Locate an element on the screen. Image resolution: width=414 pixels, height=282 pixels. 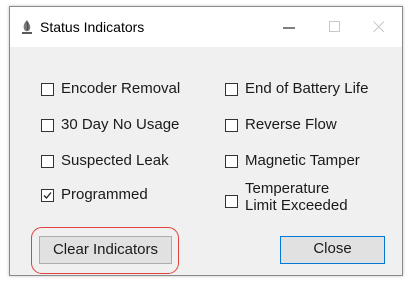
checkbox-magnetic-tamper: Magnetic Tamper is located at coordinates (310, 162).